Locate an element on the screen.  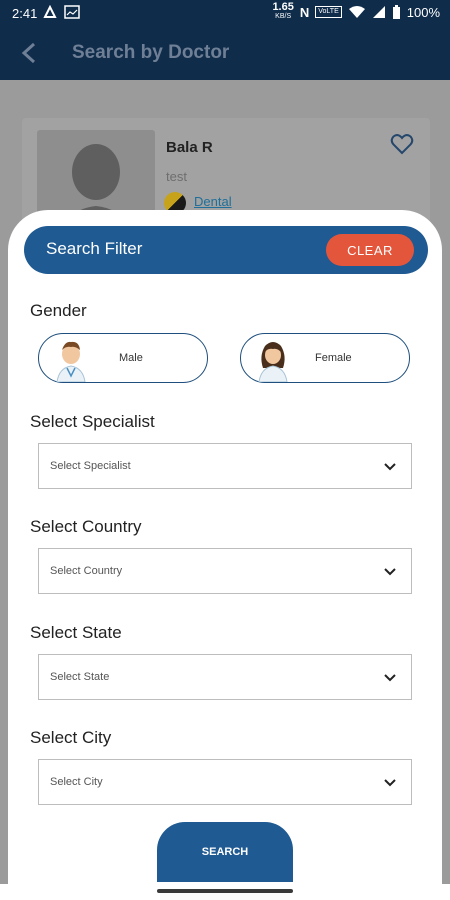
battery-icon is located at coordinates (396, 11).